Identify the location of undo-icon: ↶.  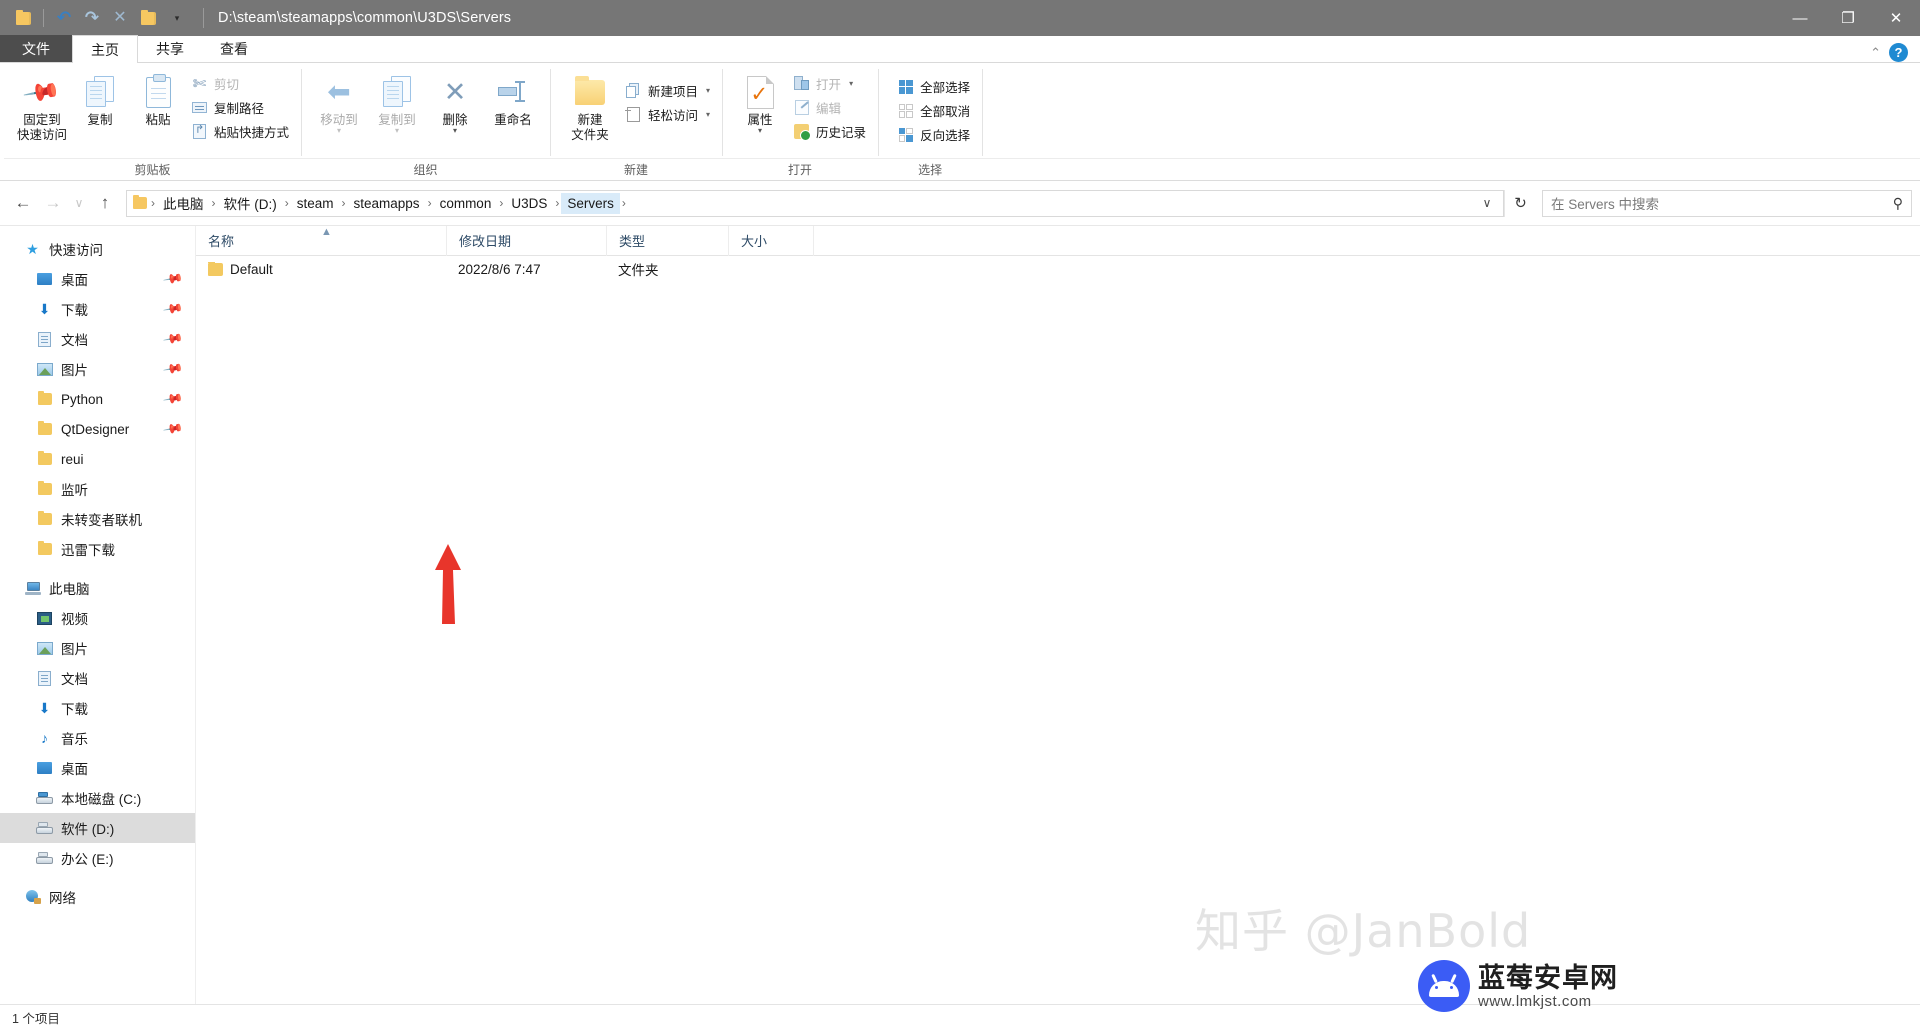
(64, 18).